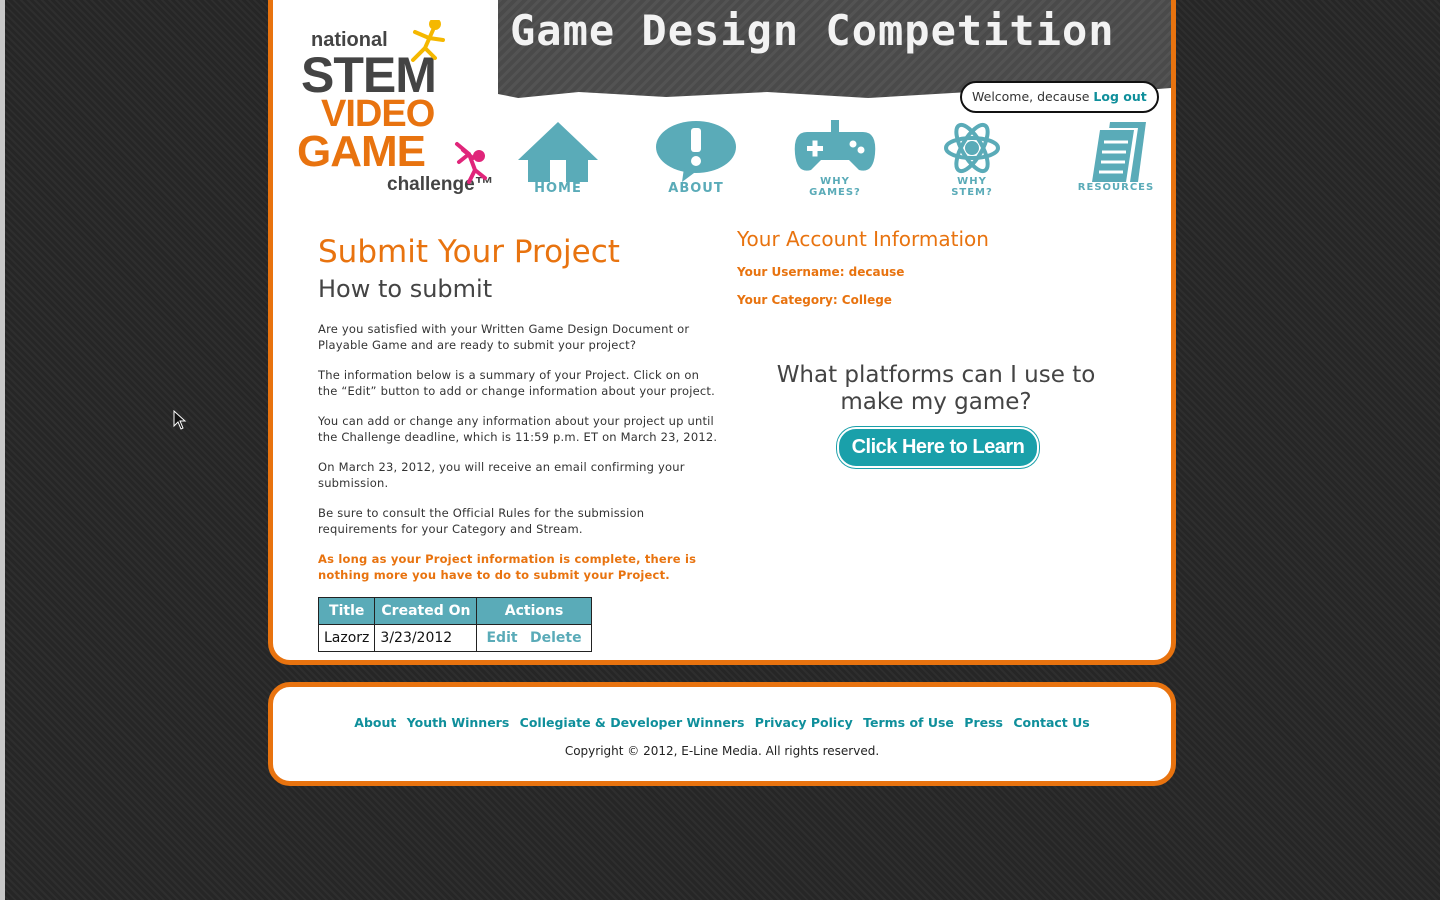  I want to click on project-actions-cell: Edit Delete, so click(534, 638).